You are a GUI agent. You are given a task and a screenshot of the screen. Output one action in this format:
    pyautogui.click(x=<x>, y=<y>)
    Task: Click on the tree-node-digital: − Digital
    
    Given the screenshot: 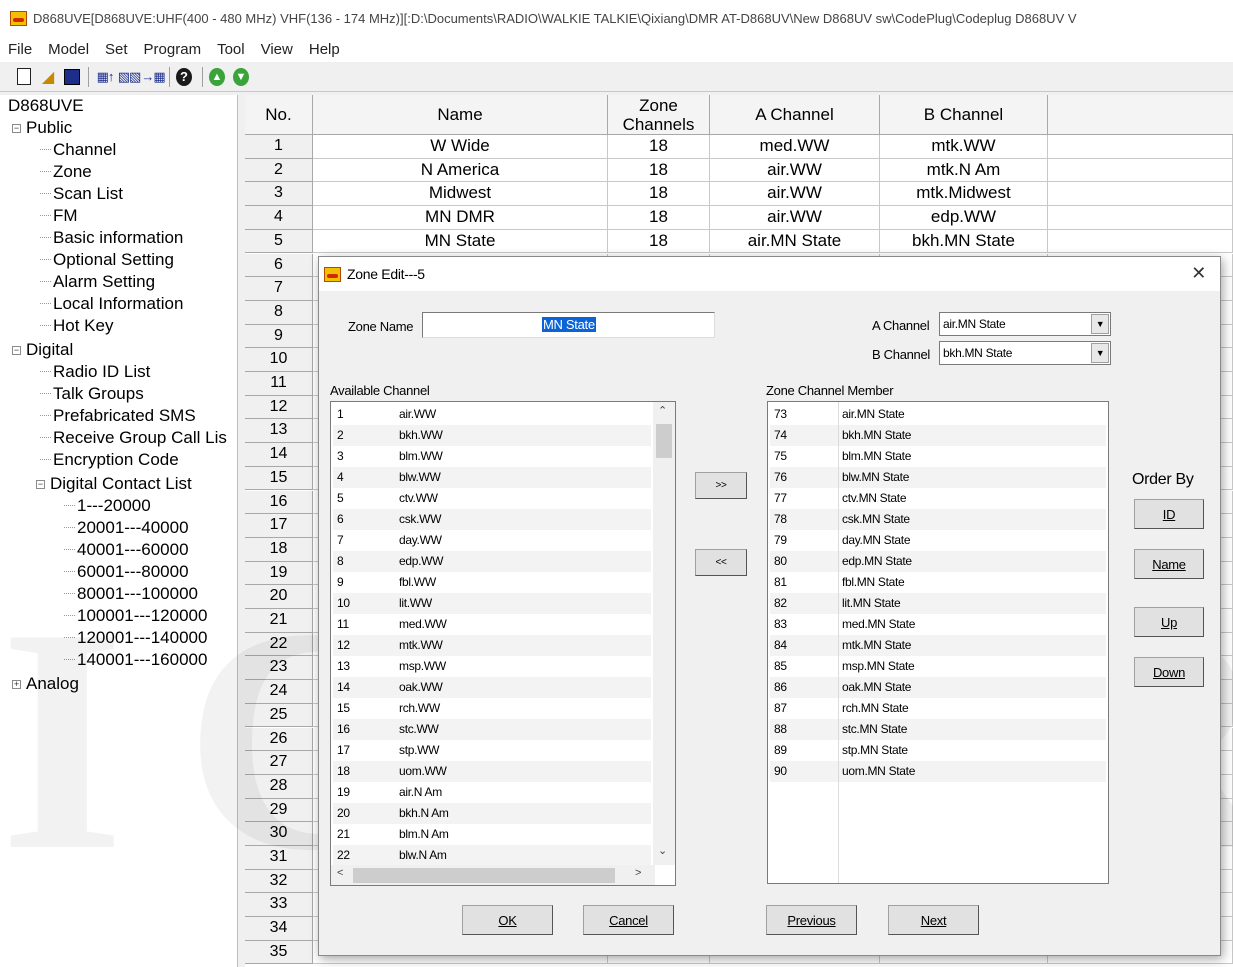 What is the action you would take?
    pyautogui.click(x=42, y=350)
    